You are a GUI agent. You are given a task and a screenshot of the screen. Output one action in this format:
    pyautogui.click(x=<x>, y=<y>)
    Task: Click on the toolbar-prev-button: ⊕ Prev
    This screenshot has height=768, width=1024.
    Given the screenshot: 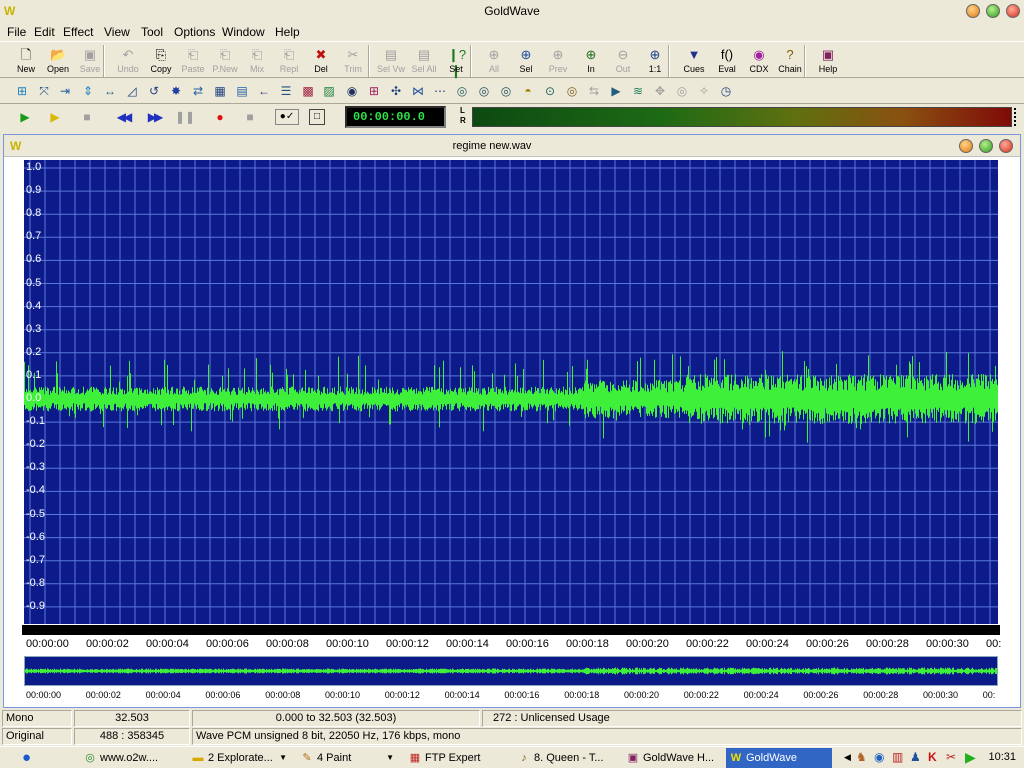 What is the action you would take?
    pyautogui.click(x=558, y=62)
    